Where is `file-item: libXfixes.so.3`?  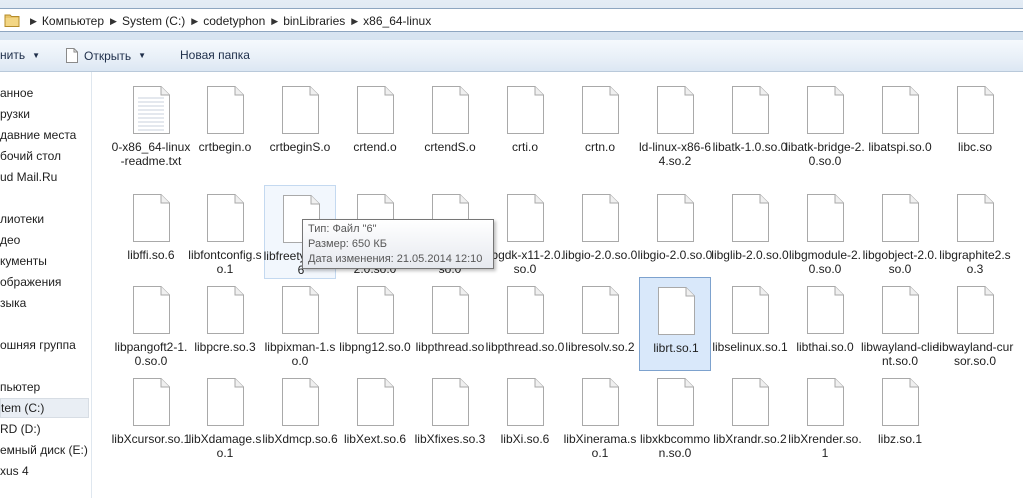 file-item: libXfixes.so.3 is located at coordinates (450, 416).